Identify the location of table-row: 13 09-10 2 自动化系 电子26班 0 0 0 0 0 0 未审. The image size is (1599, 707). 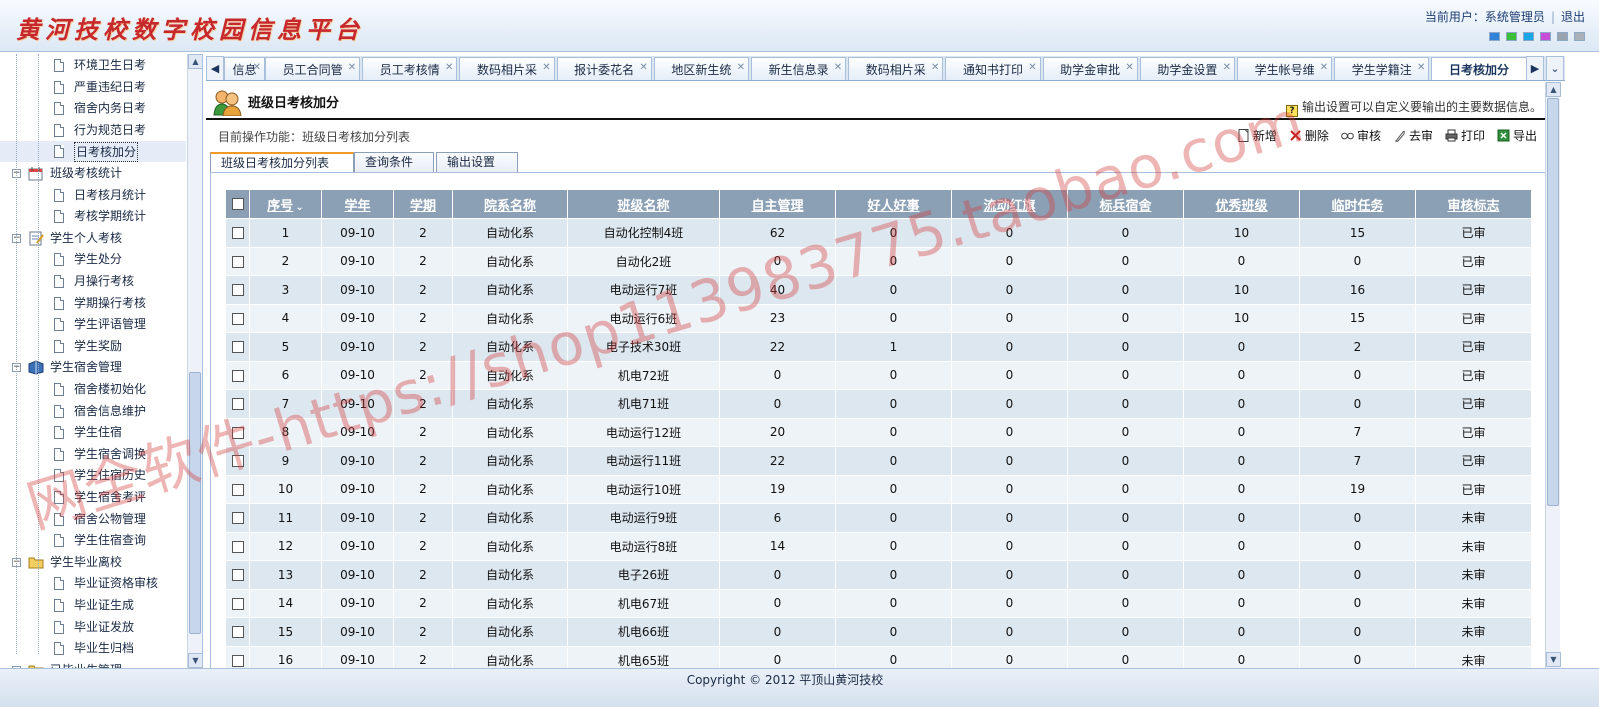
(878, 575).